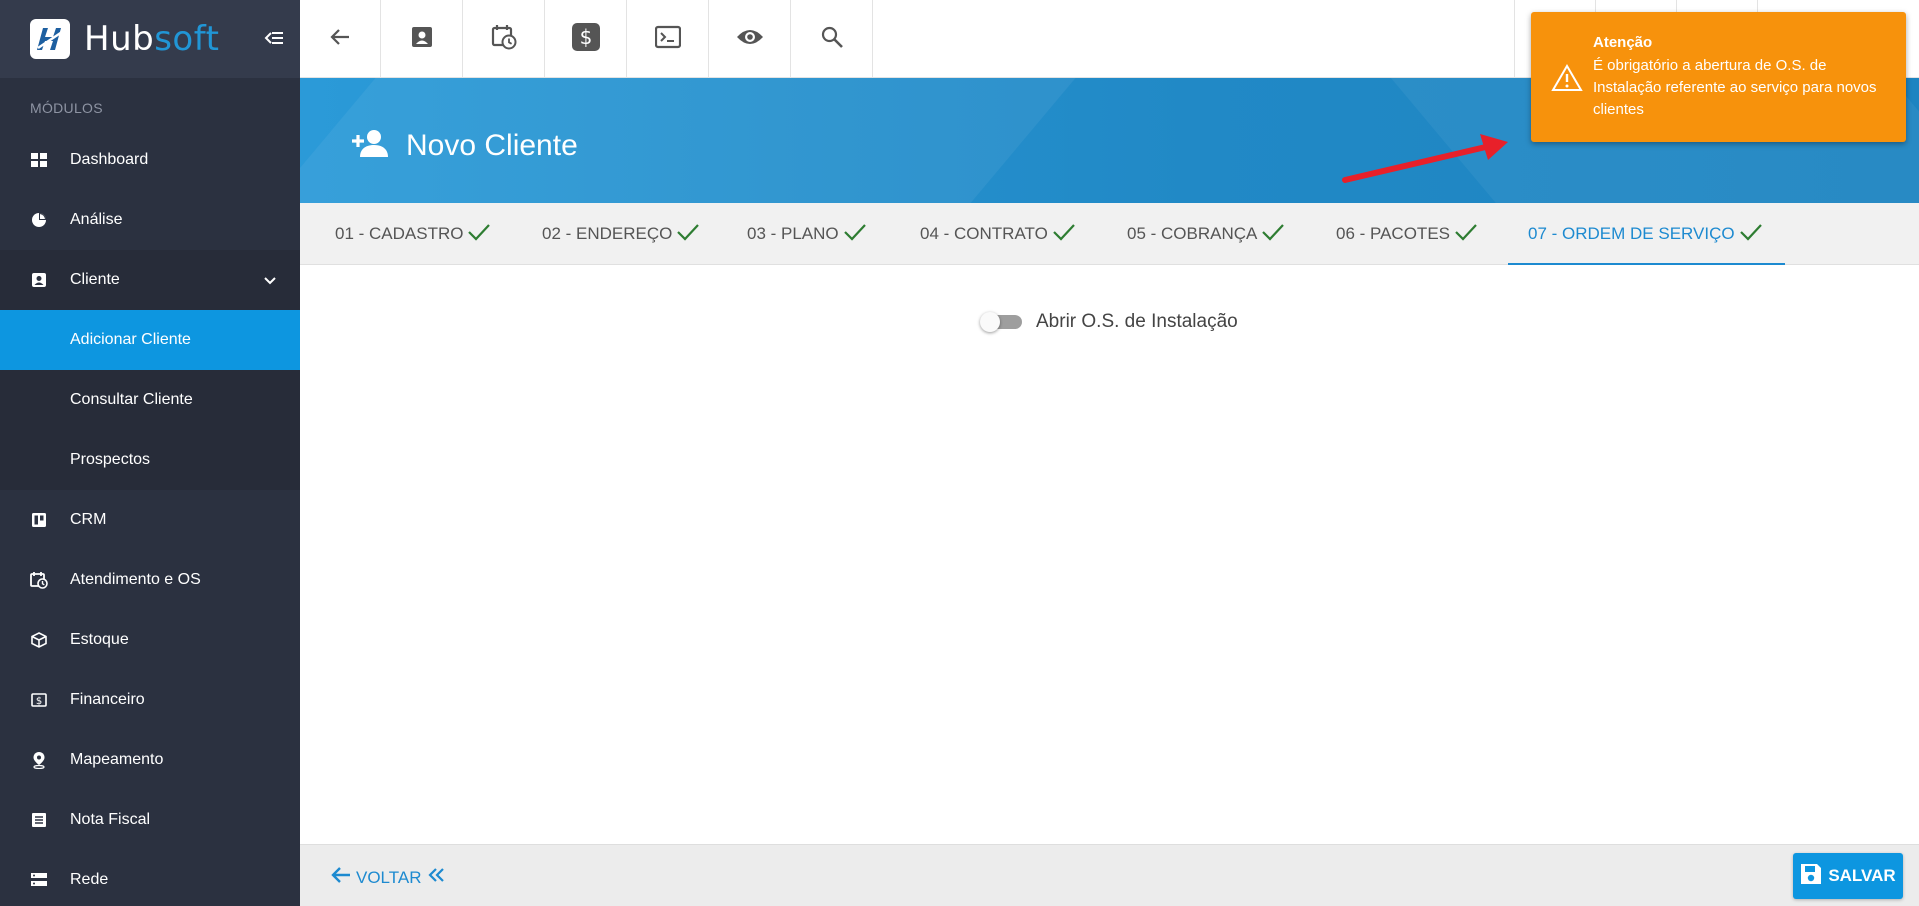  I want to click on brand-bar: Hubsoft, so click(150, 39).